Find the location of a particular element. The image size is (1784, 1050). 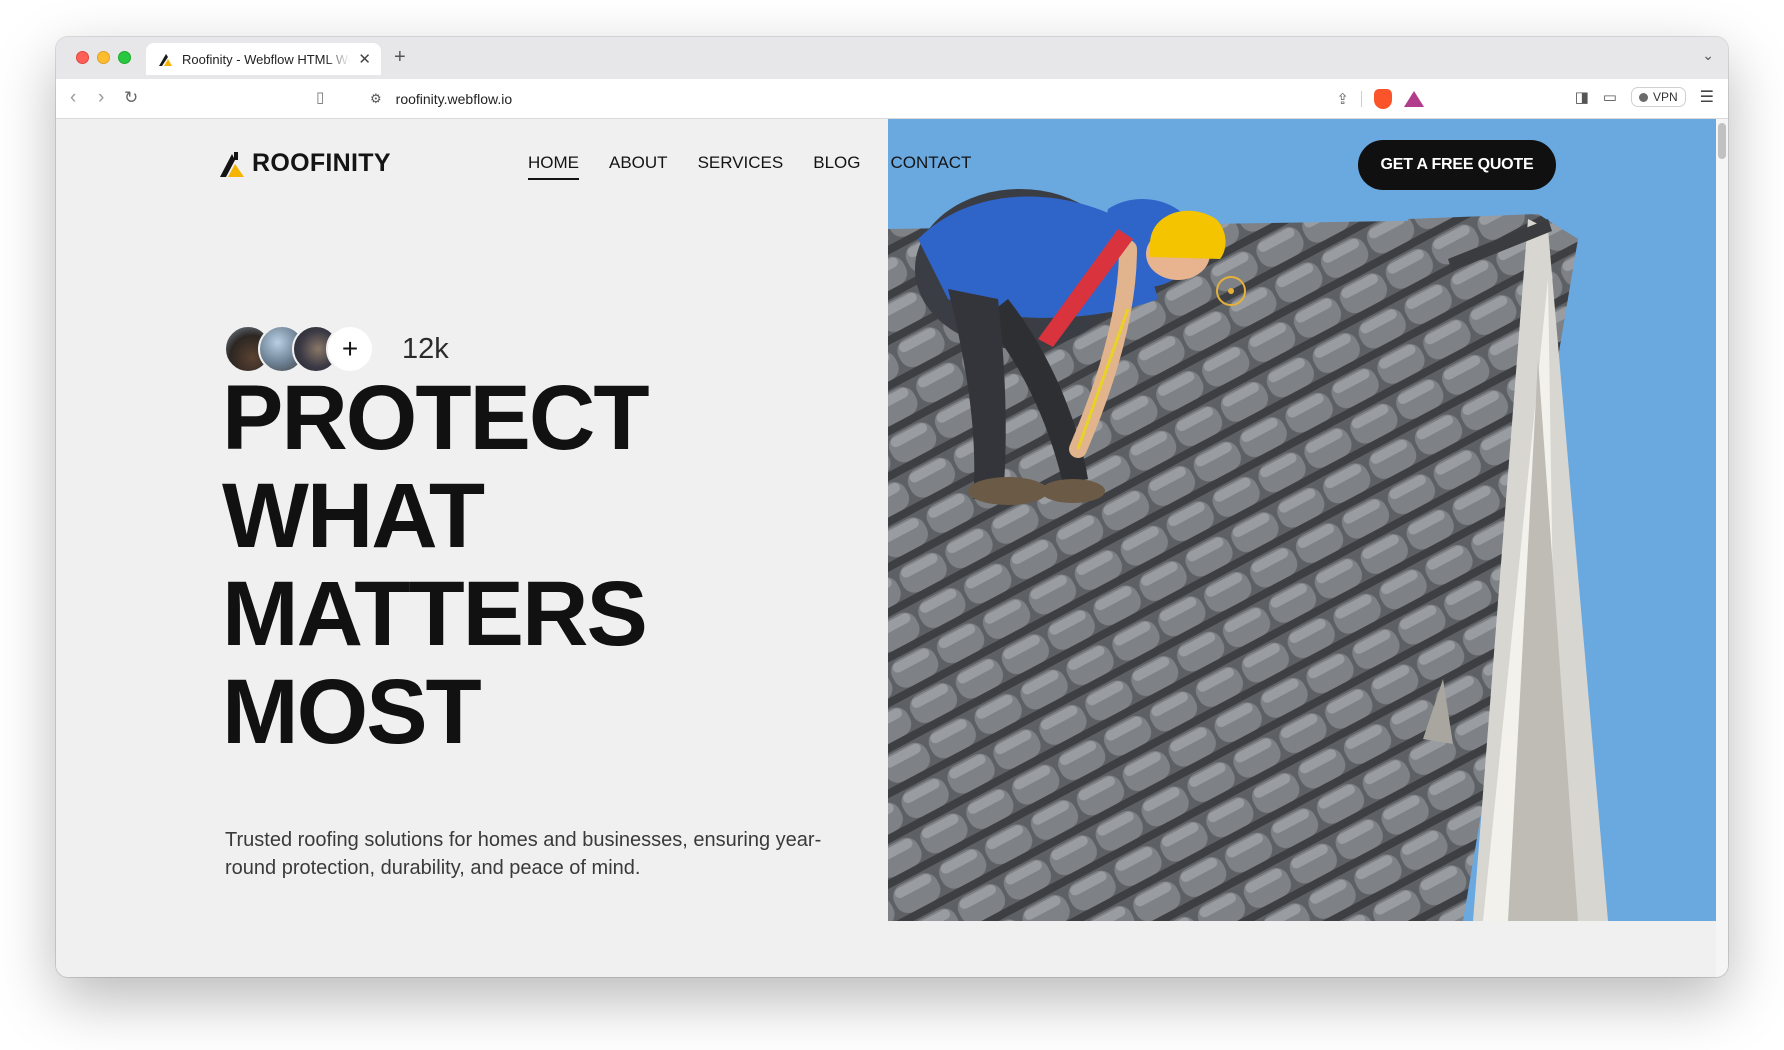

window-controls is located at coordinates (103, 57).